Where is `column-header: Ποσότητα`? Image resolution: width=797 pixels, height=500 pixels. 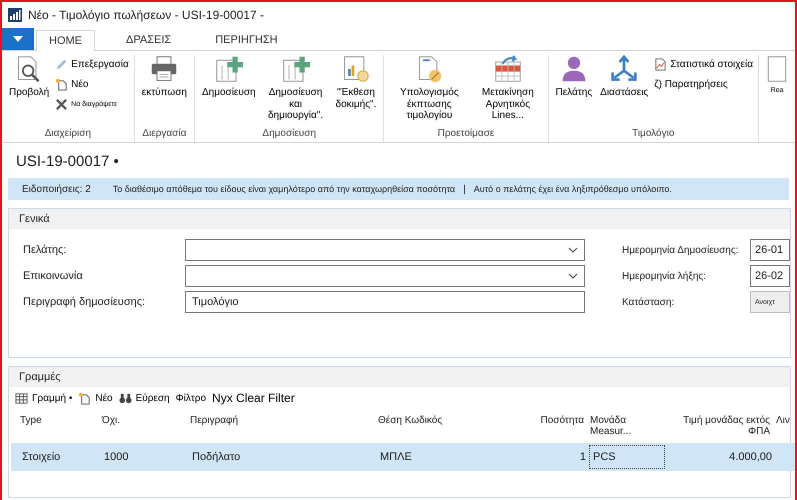
column-header: Ποσότητα is located at coordinates (542, 429).